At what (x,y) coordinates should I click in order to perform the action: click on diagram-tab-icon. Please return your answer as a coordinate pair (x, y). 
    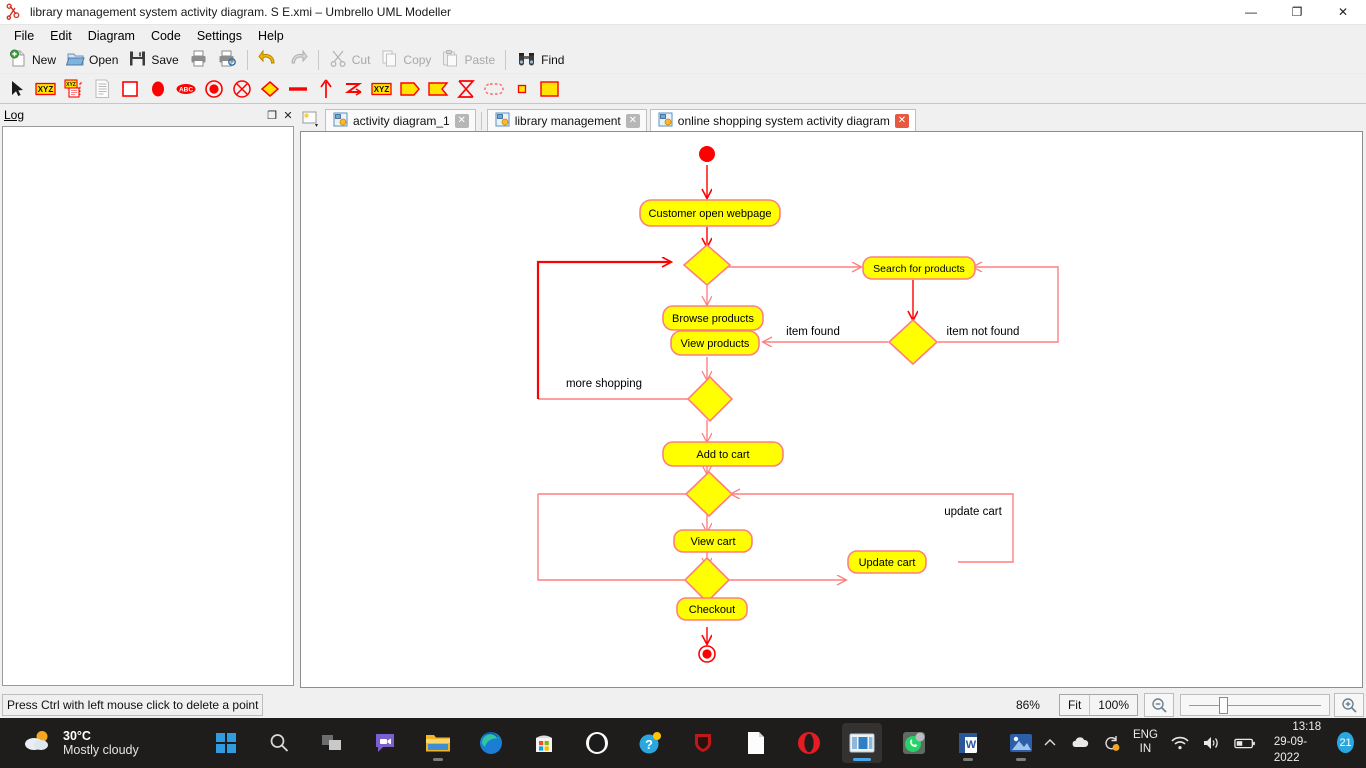
    Looking at the image, I should click on (340, 121).